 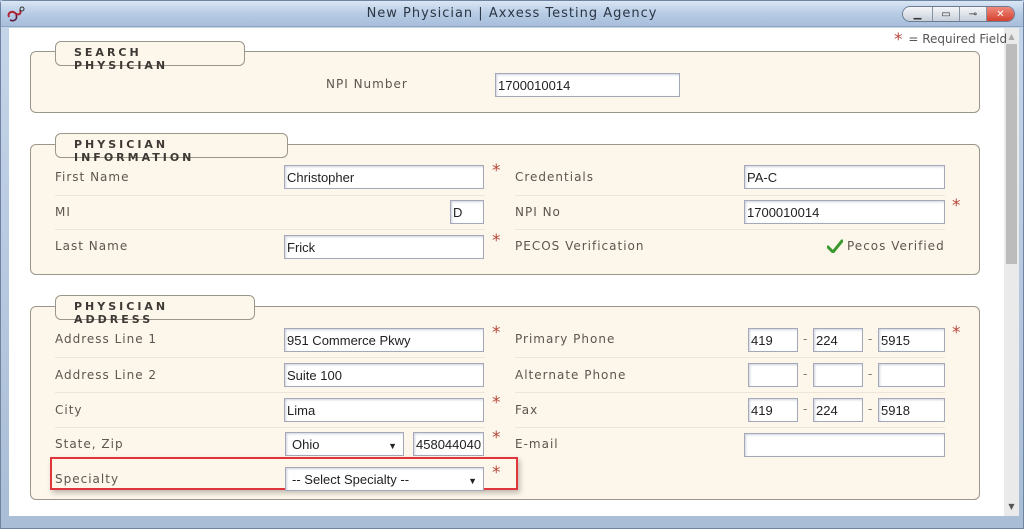 I want to click on address-line-2-input: Suite 100, so click(x=384, y=375).